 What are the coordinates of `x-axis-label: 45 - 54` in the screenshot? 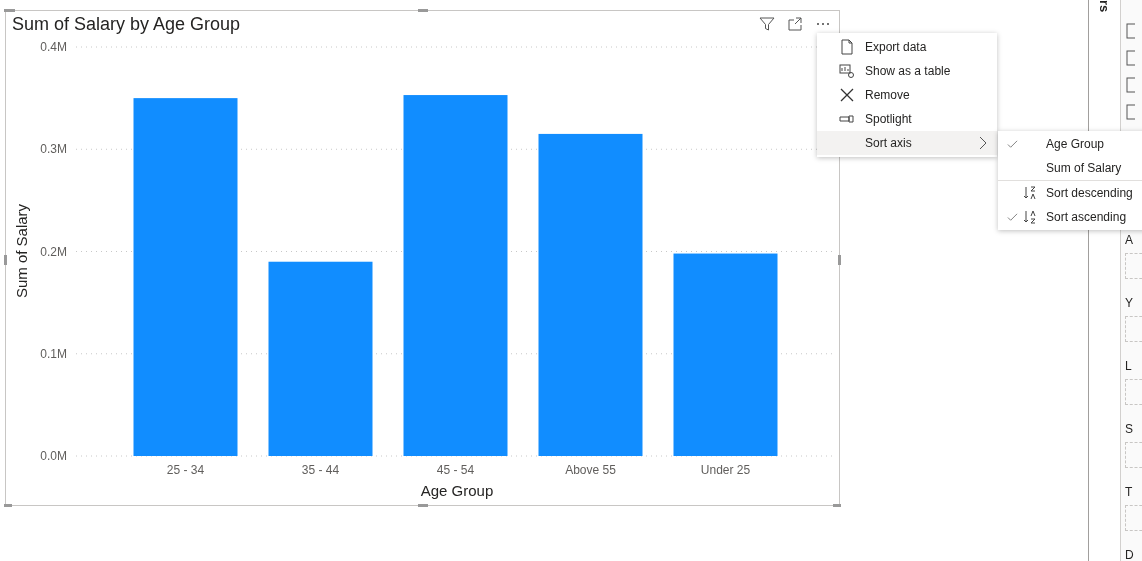 It's located at (455, 470).